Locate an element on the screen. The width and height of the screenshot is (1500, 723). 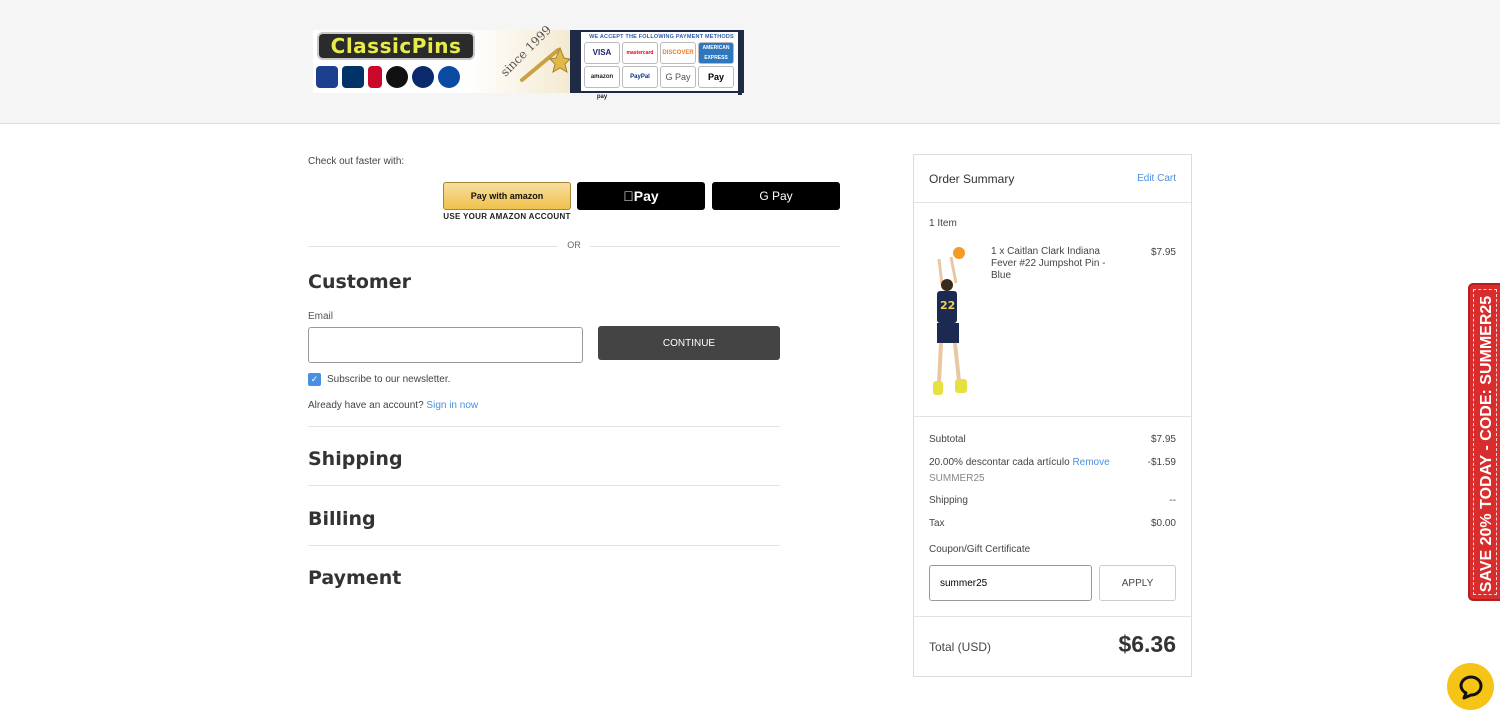
olympics-logo-icon is located at coordinates (423, 77).